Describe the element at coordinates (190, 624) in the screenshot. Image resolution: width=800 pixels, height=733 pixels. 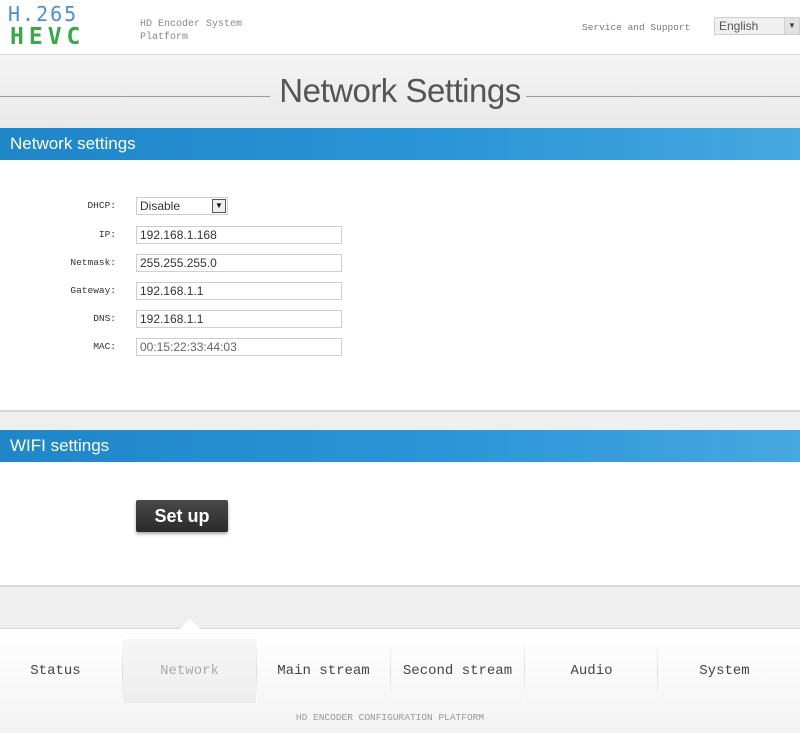
I see `active-caret-icon` at that location.